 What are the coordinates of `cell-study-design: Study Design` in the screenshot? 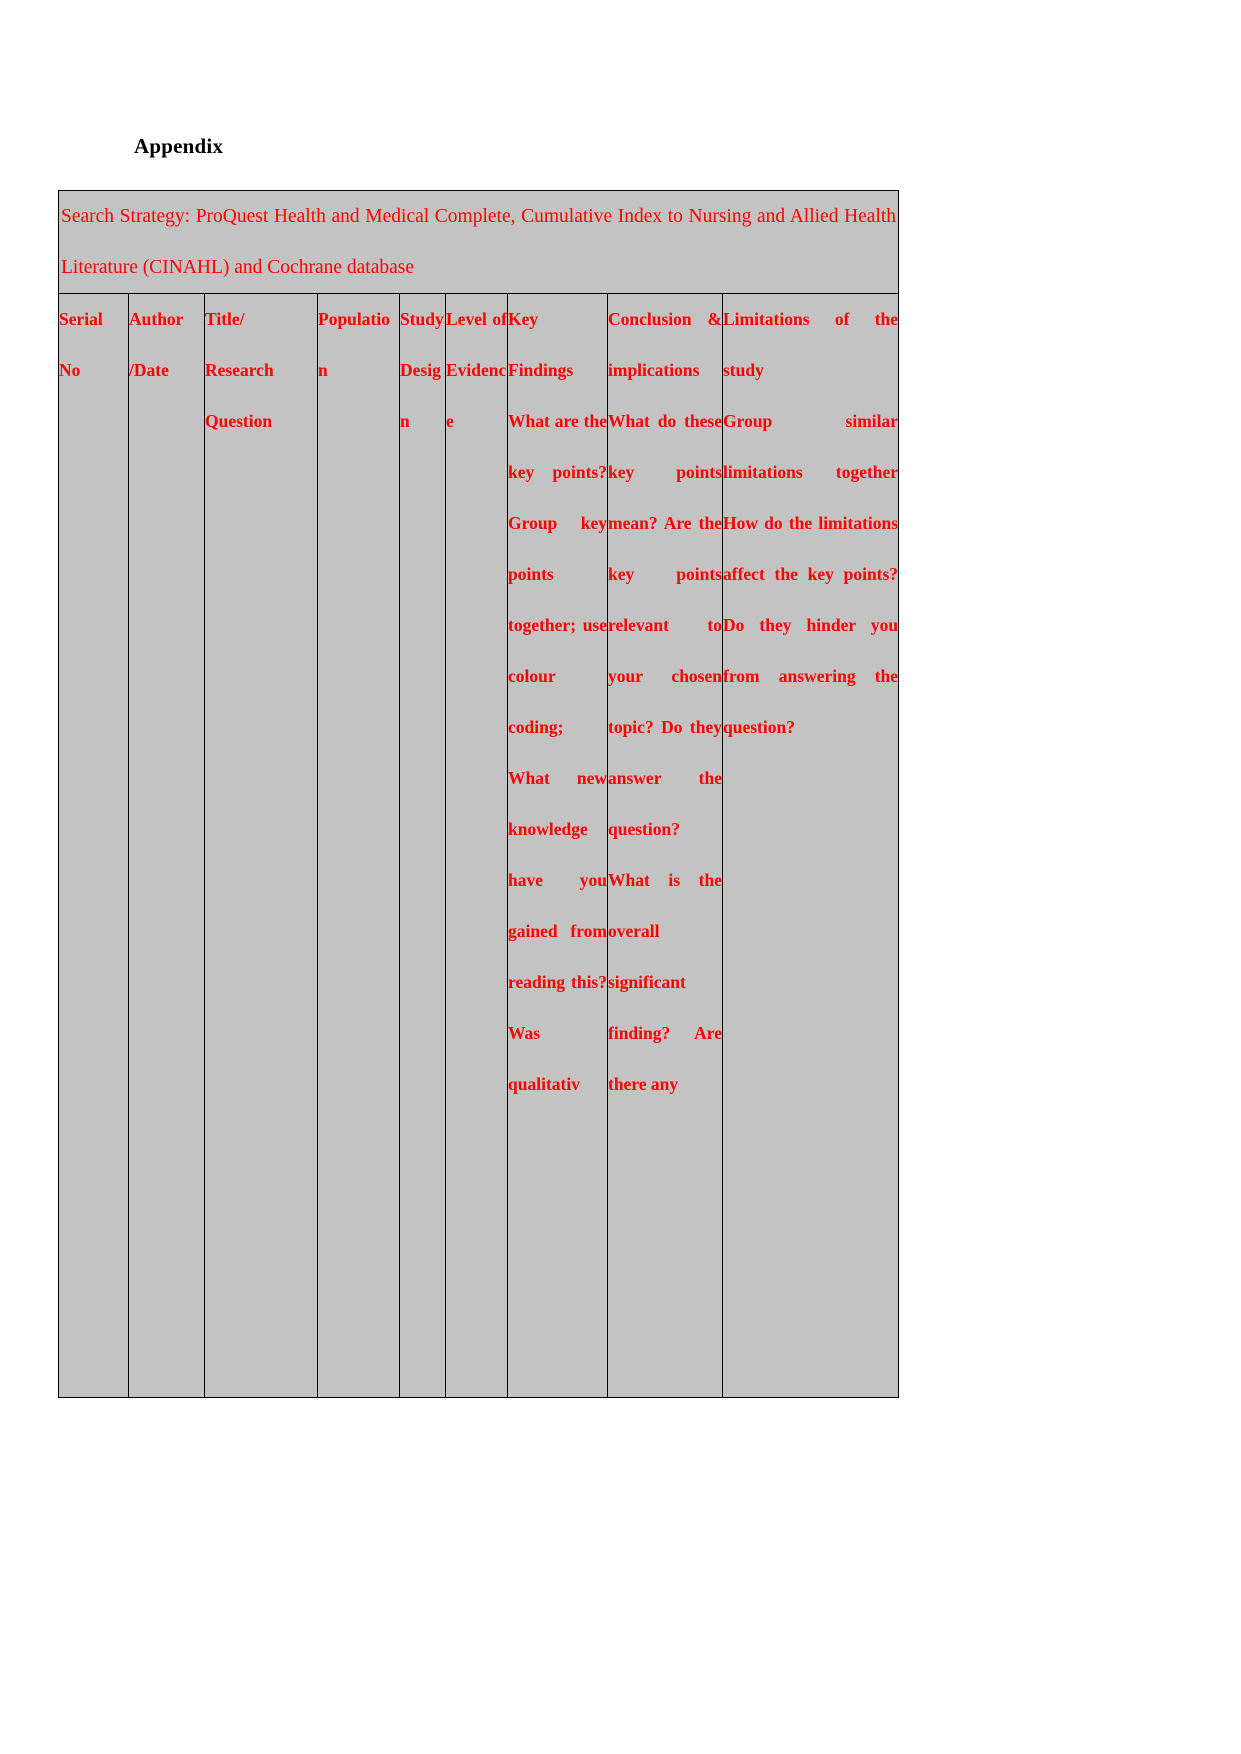 It's located at (422, 845).